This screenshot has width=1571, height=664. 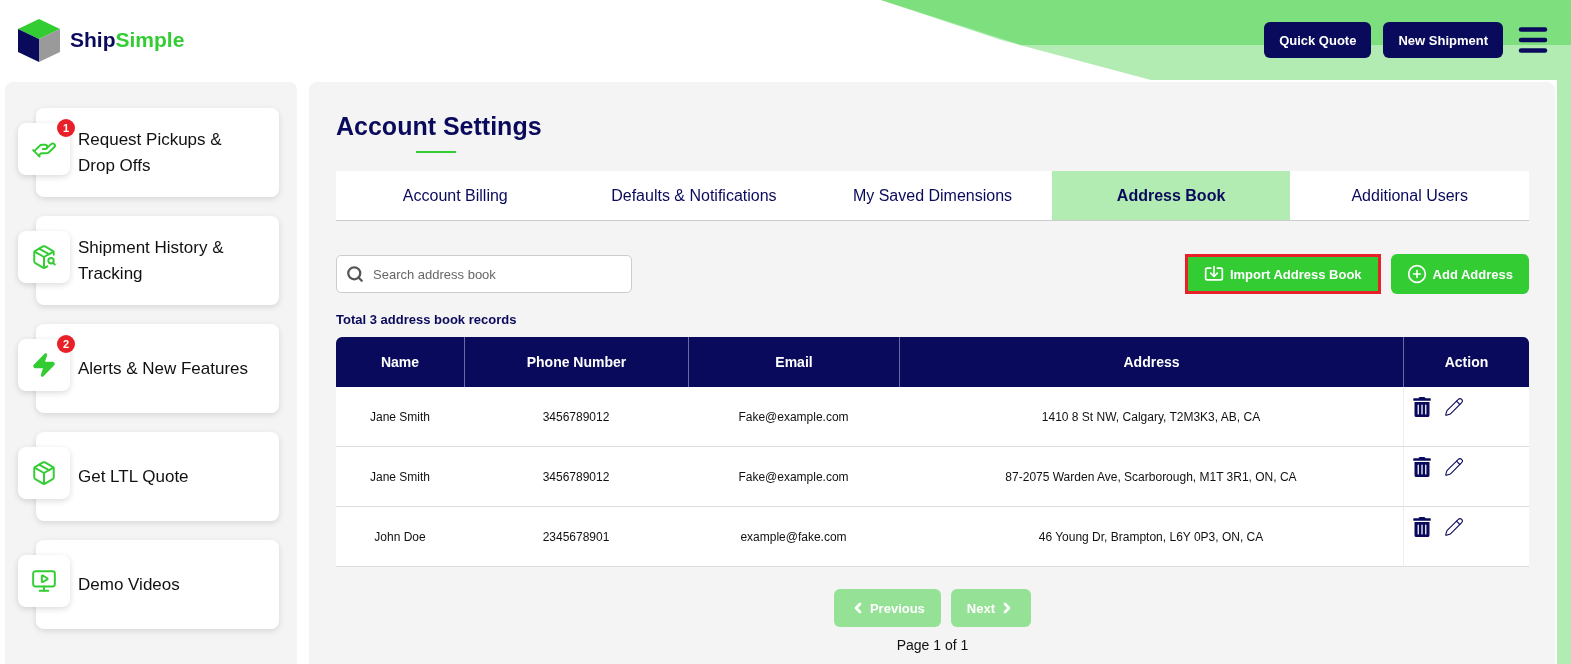 What do you see at coordinates (1171, 195) in the screenshot?
I see `settings-tab: Address Book` at bounding box center [1171, 195].